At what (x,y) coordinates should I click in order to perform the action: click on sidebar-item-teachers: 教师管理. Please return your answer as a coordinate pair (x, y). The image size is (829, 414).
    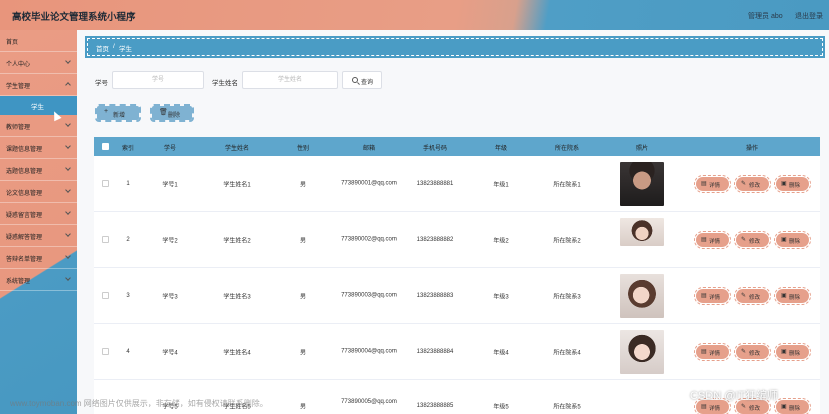
    Looking at the image, I should click on (38, 126).